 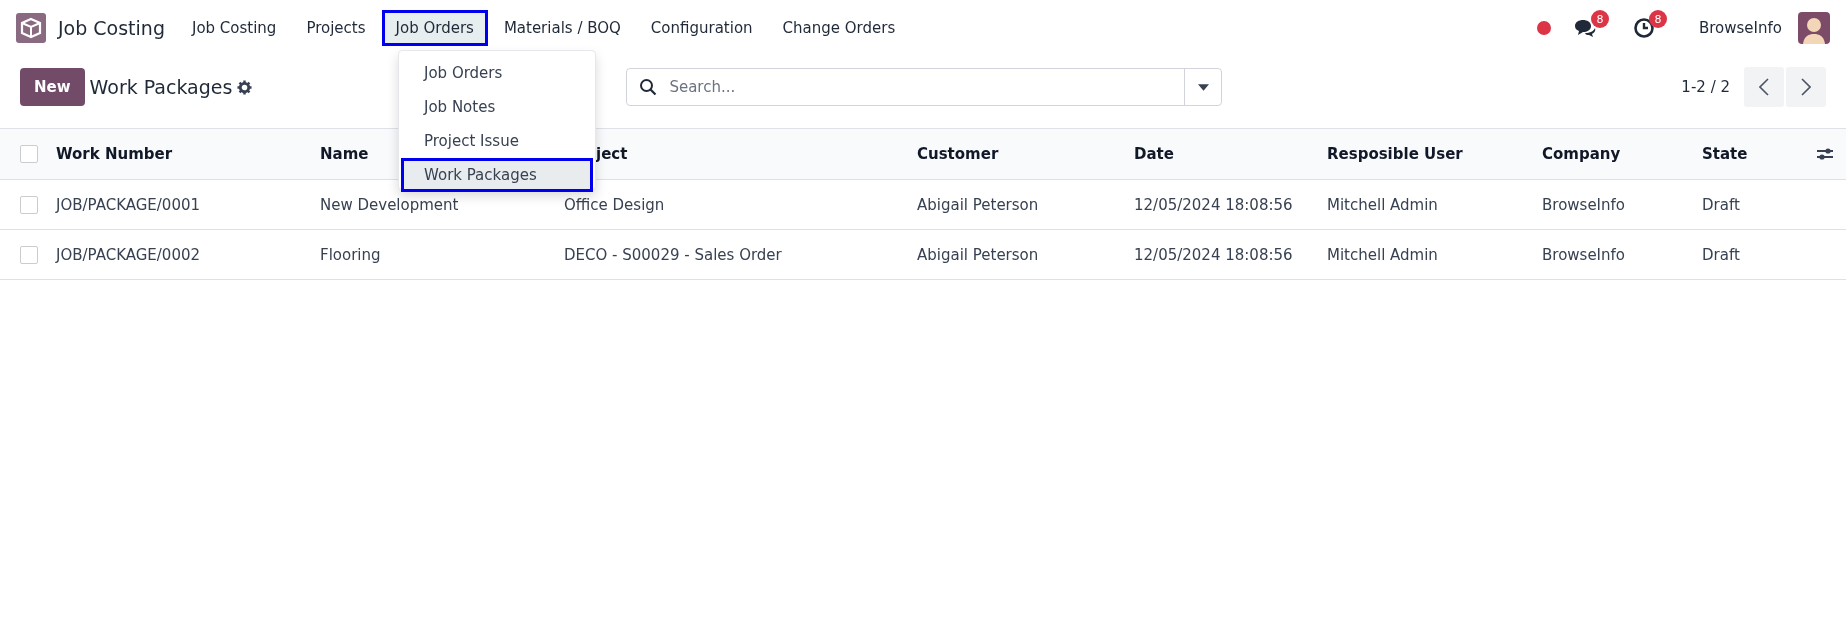 What do you see at coordinates (1814, 28) in the screenshot?
I see `avatar-icon` at bounding box center [1814, 28].